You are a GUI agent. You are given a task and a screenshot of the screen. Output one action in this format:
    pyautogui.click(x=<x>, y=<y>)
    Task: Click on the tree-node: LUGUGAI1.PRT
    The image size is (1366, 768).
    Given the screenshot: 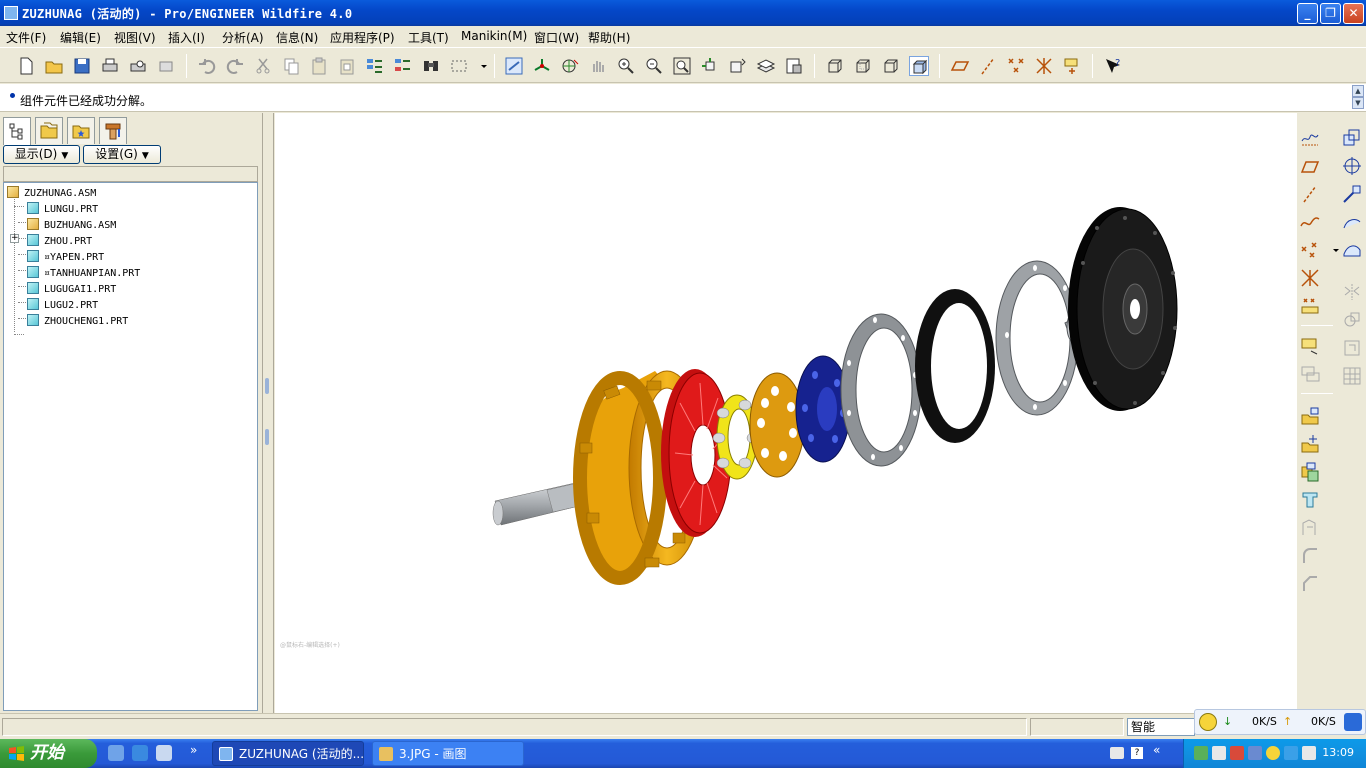 What is the action you would take?
    pyautogui.click(x=71, y=290)
    